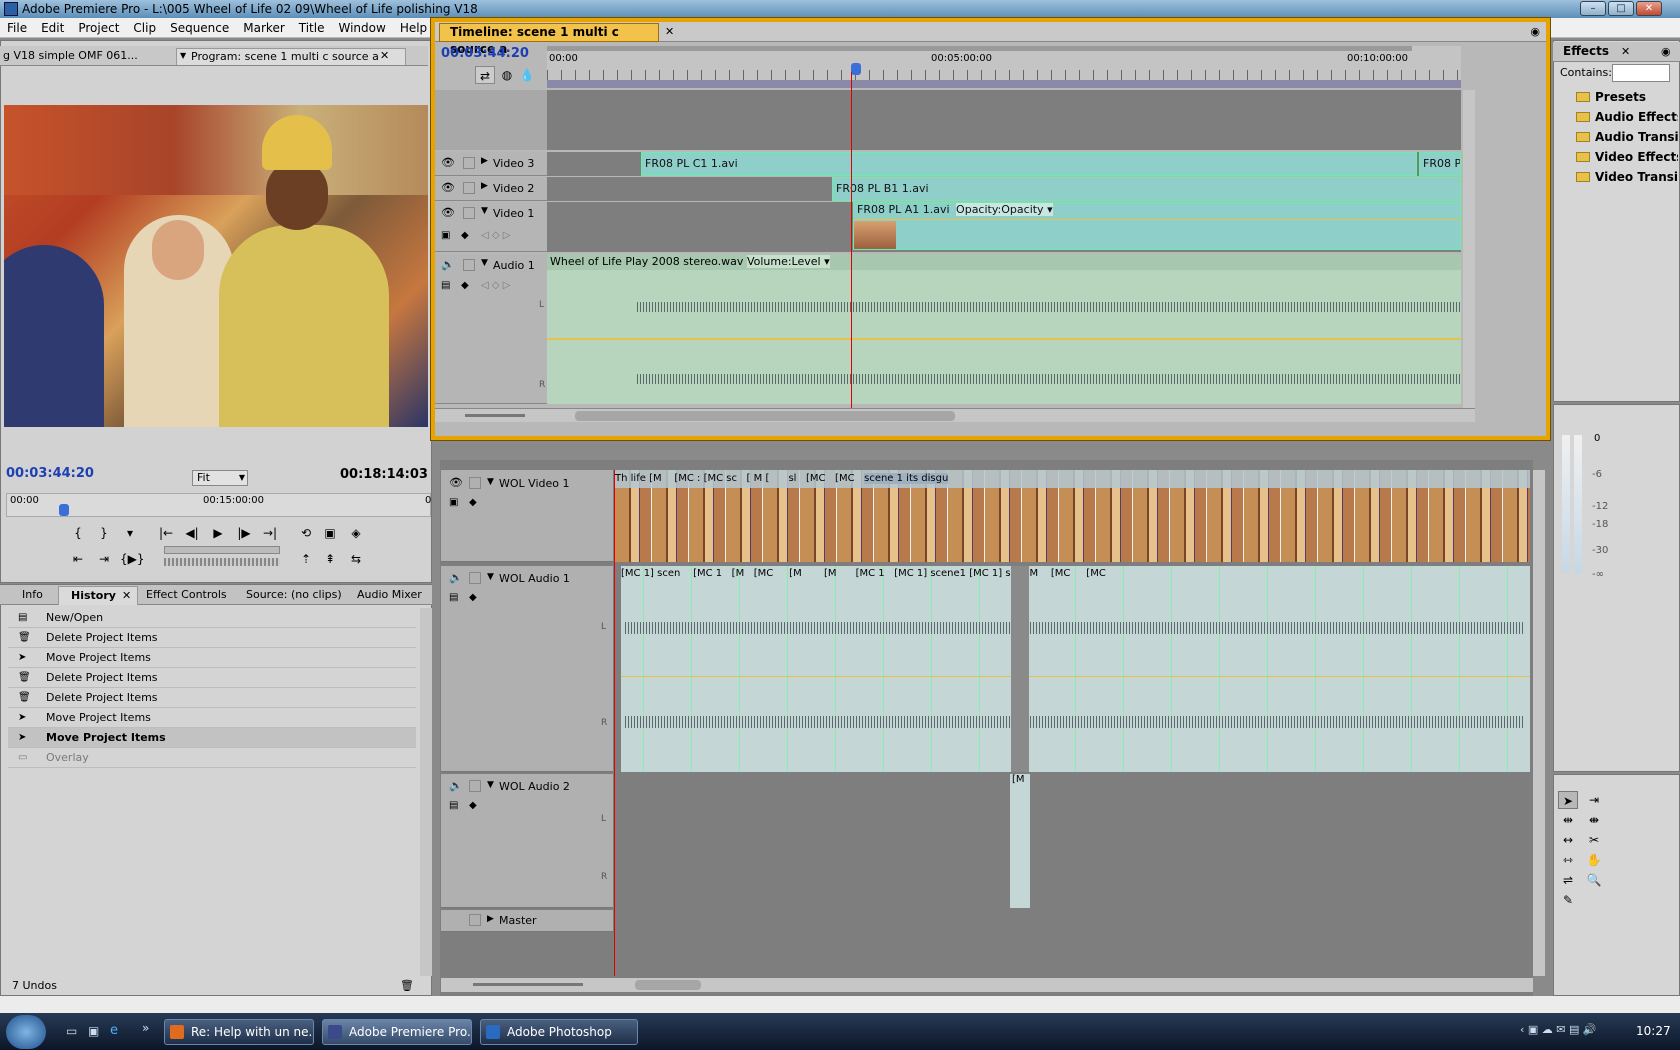 This screenshot has height=1050, width=1680. What do you see at coordinates (17, 28) in the screenshot?
I see `menu-file: File` at bounding box center [17, 28].